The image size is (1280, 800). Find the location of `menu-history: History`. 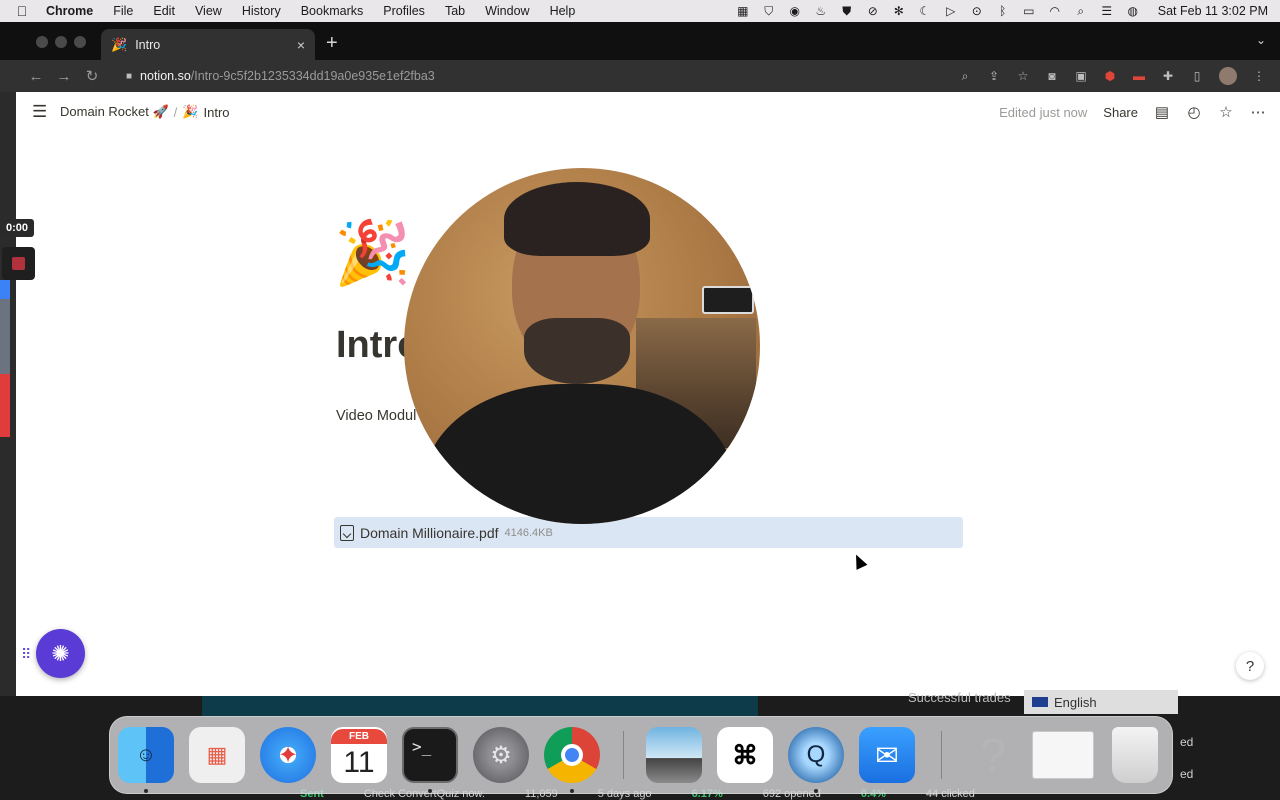

menu-history: History is located at coordinates (261, 11).